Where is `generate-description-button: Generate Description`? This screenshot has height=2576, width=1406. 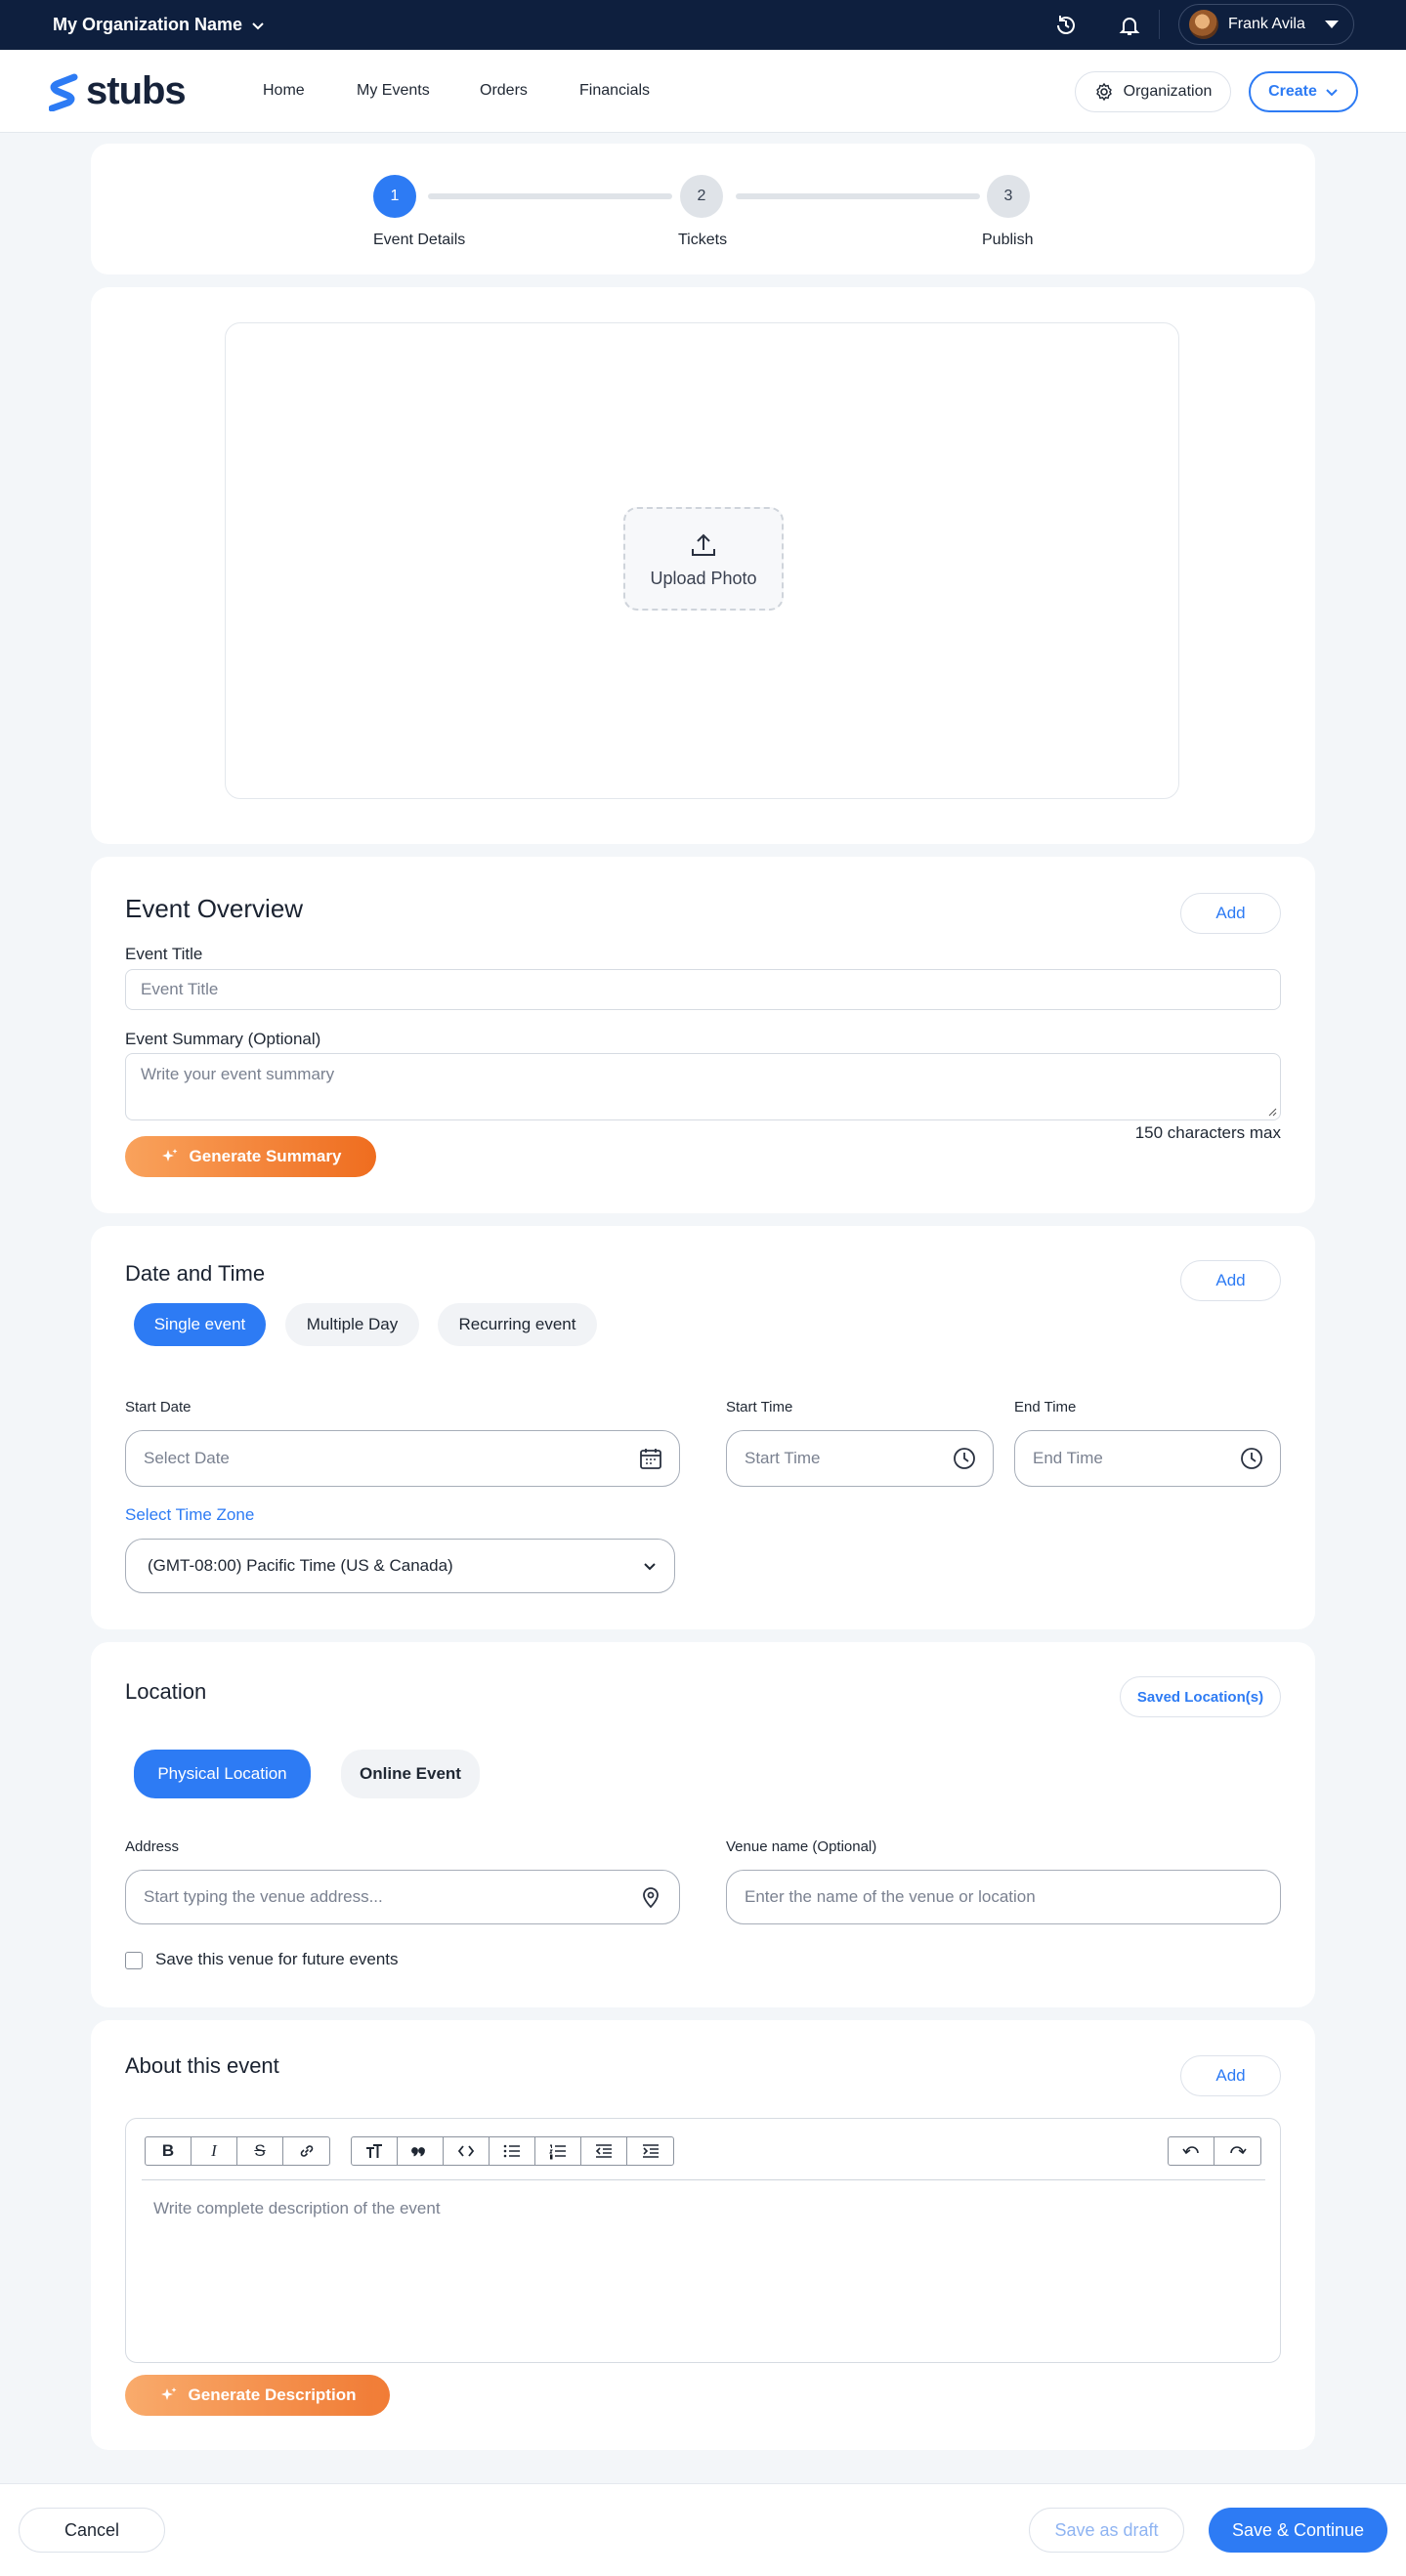 generate-description-button: Generate Description is located at coordinates (257, 2395).